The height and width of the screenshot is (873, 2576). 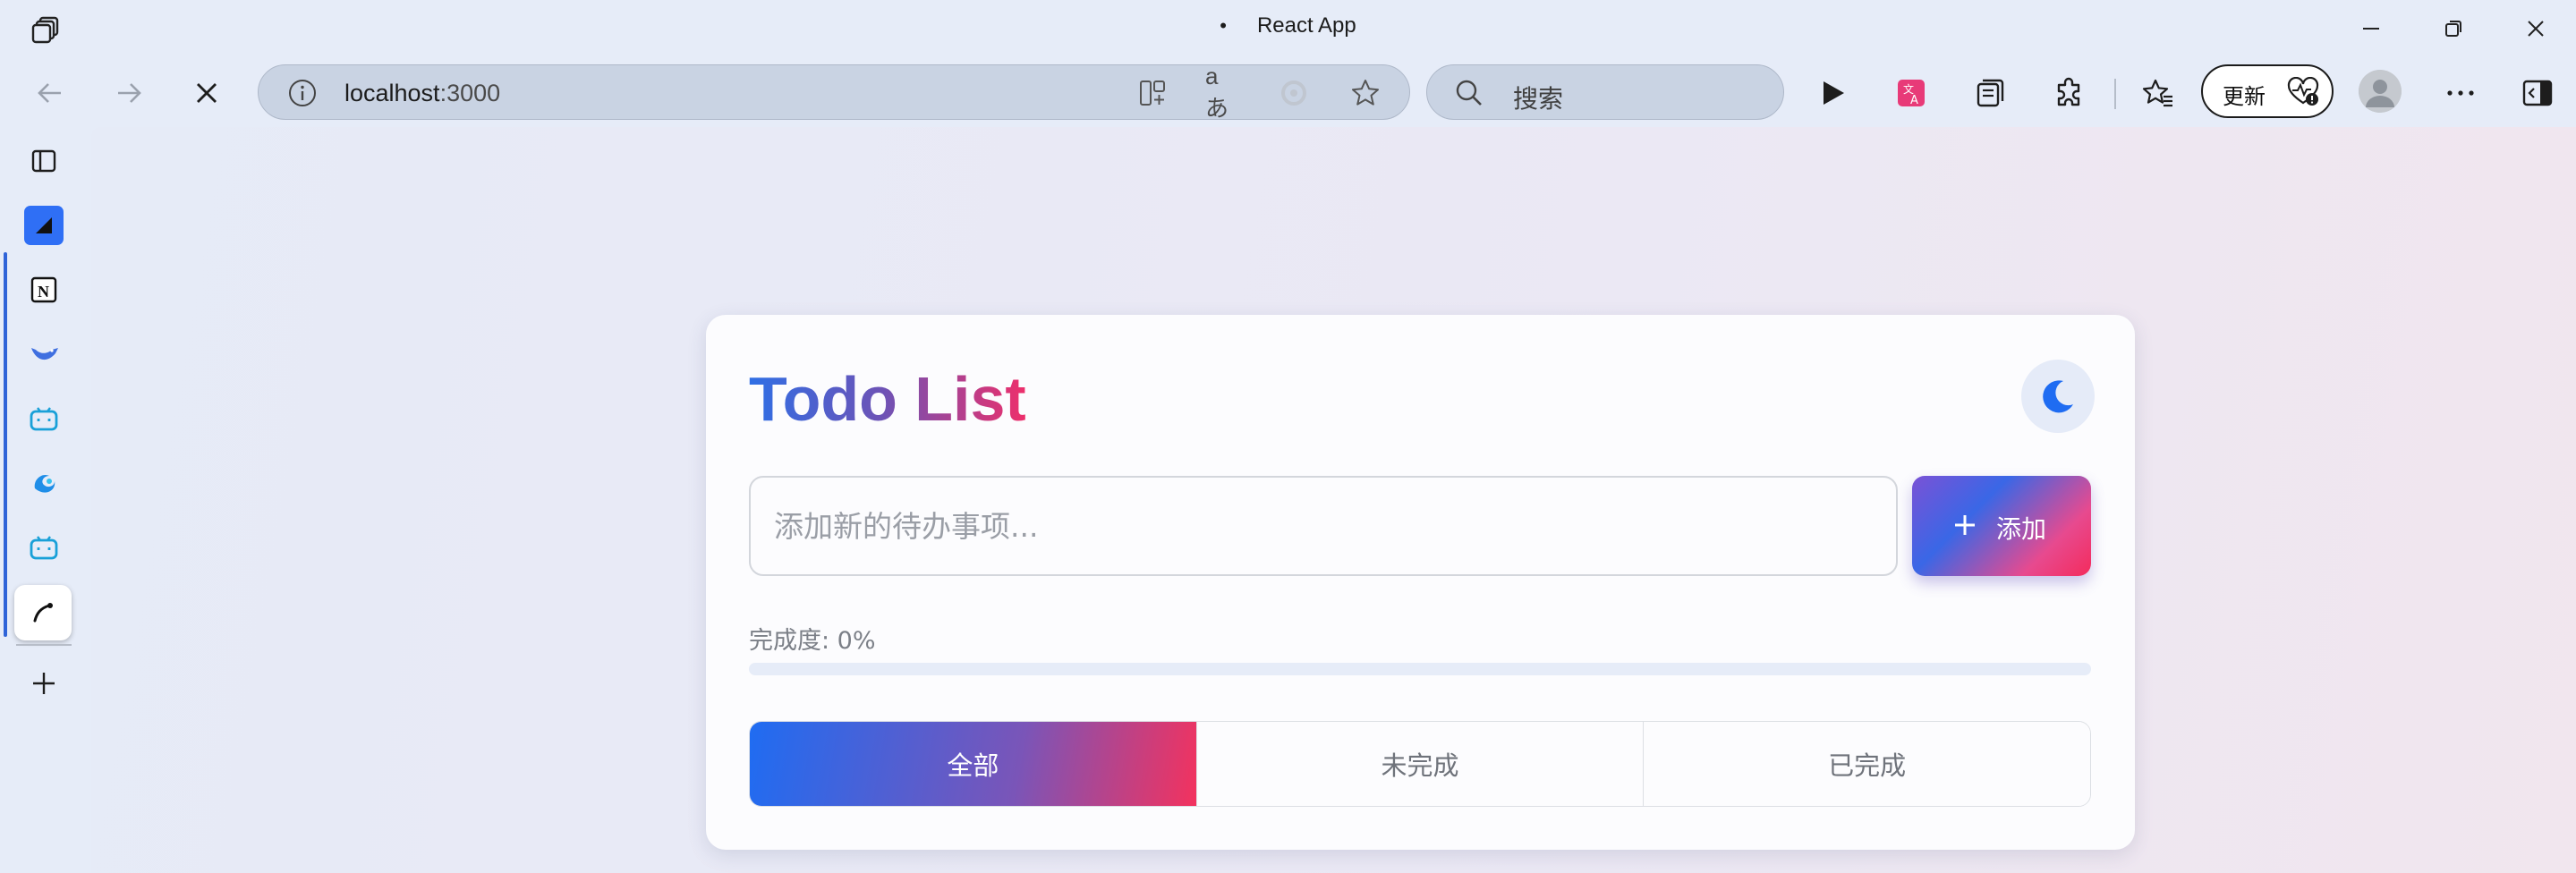 What do you see at coordinates (1911, 93) in the screenshot?
I see `translator-icon: 文 A` at bounding box center [1911, 93].